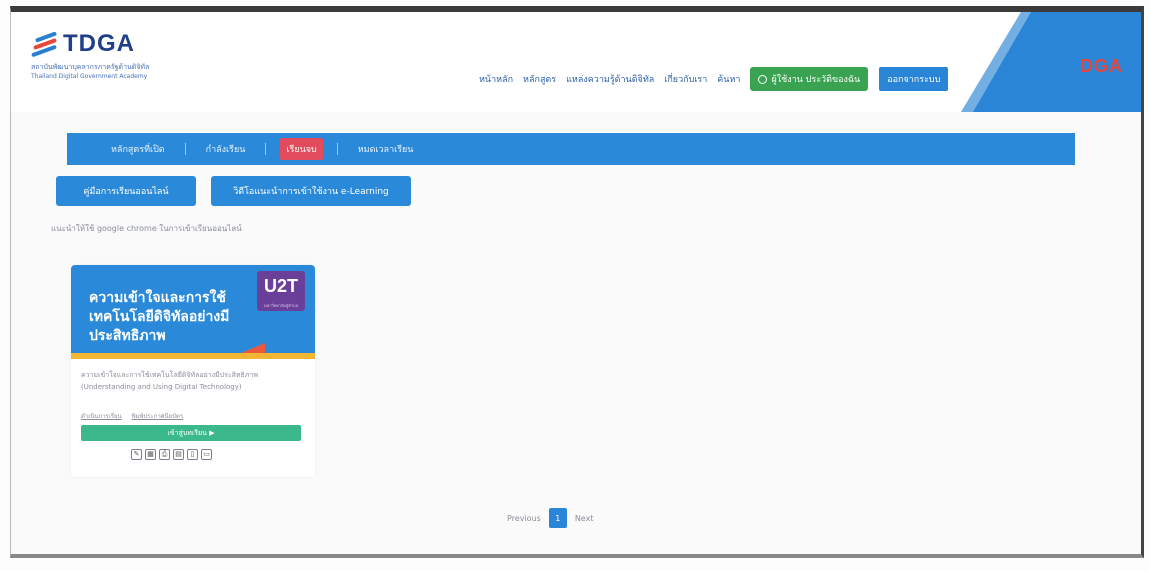  Describe the element at coordinates (191, 433) in the screenshot. I see `enter-lesson-button: เข้าสู่บทเรียน ▶` at that location.